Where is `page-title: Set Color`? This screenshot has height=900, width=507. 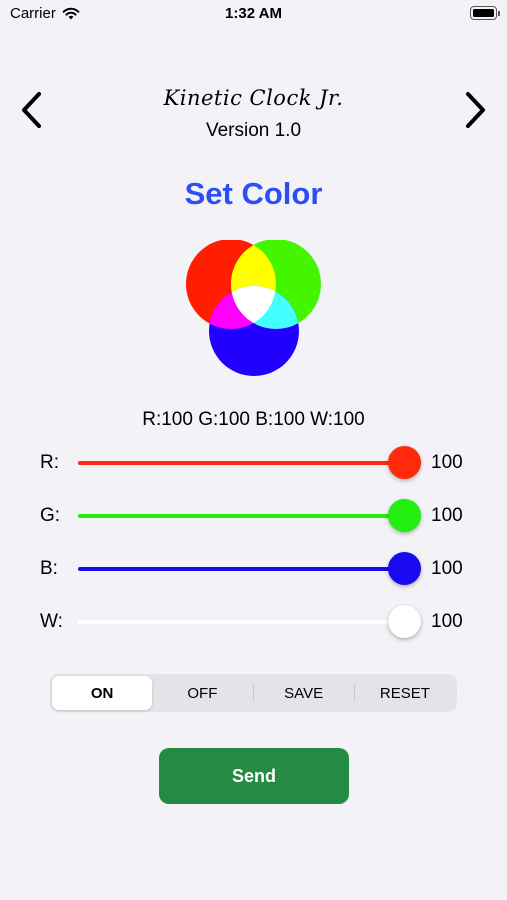
page-title: Set Color is located at coordinates (253, 193).